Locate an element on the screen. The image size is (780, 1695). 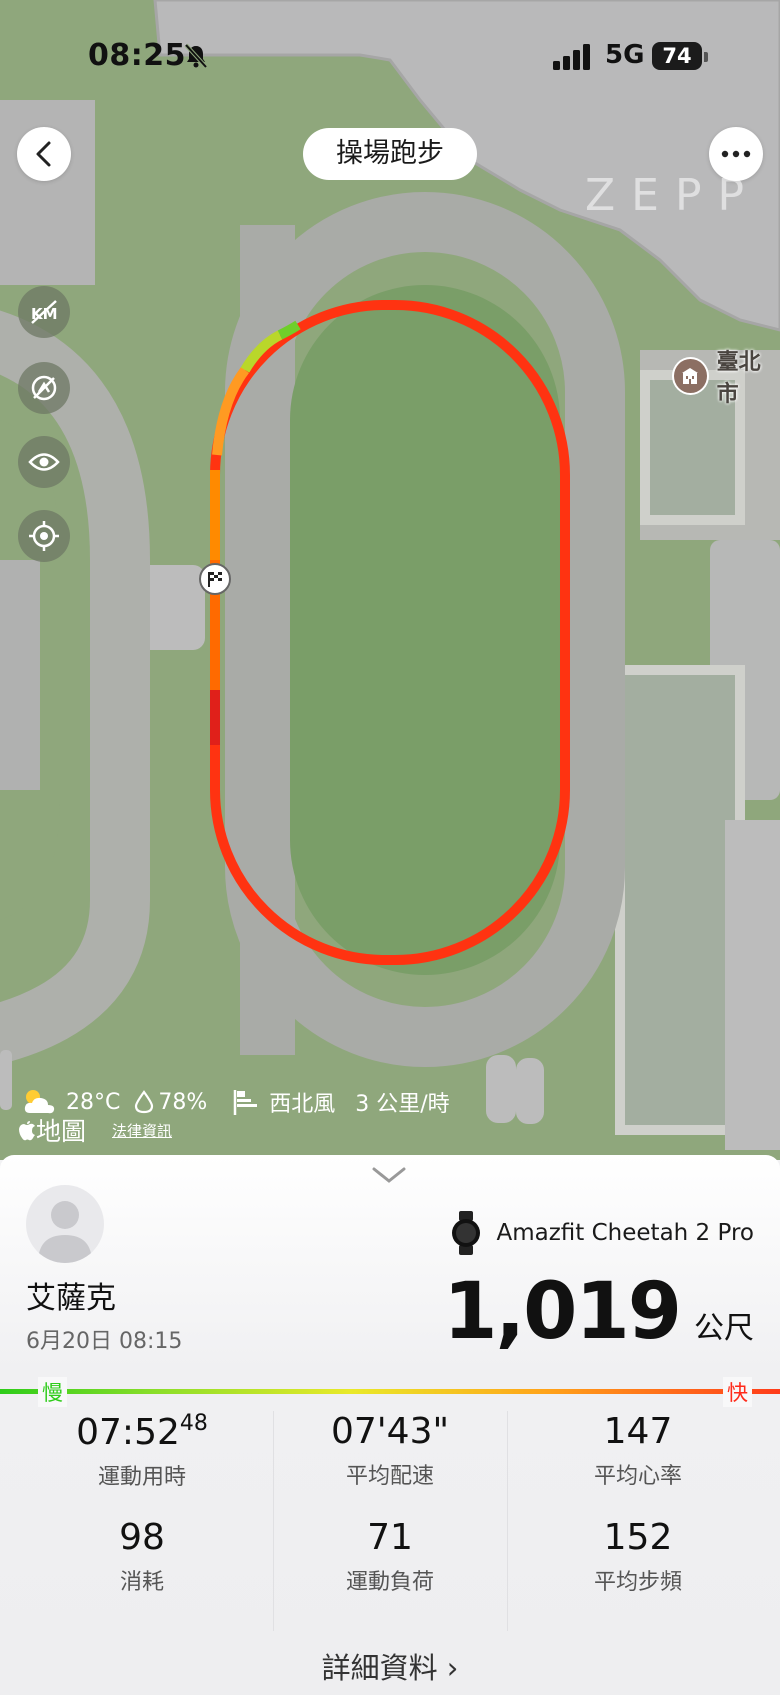
silent-bell-icon is located at coordinates (196, 56).